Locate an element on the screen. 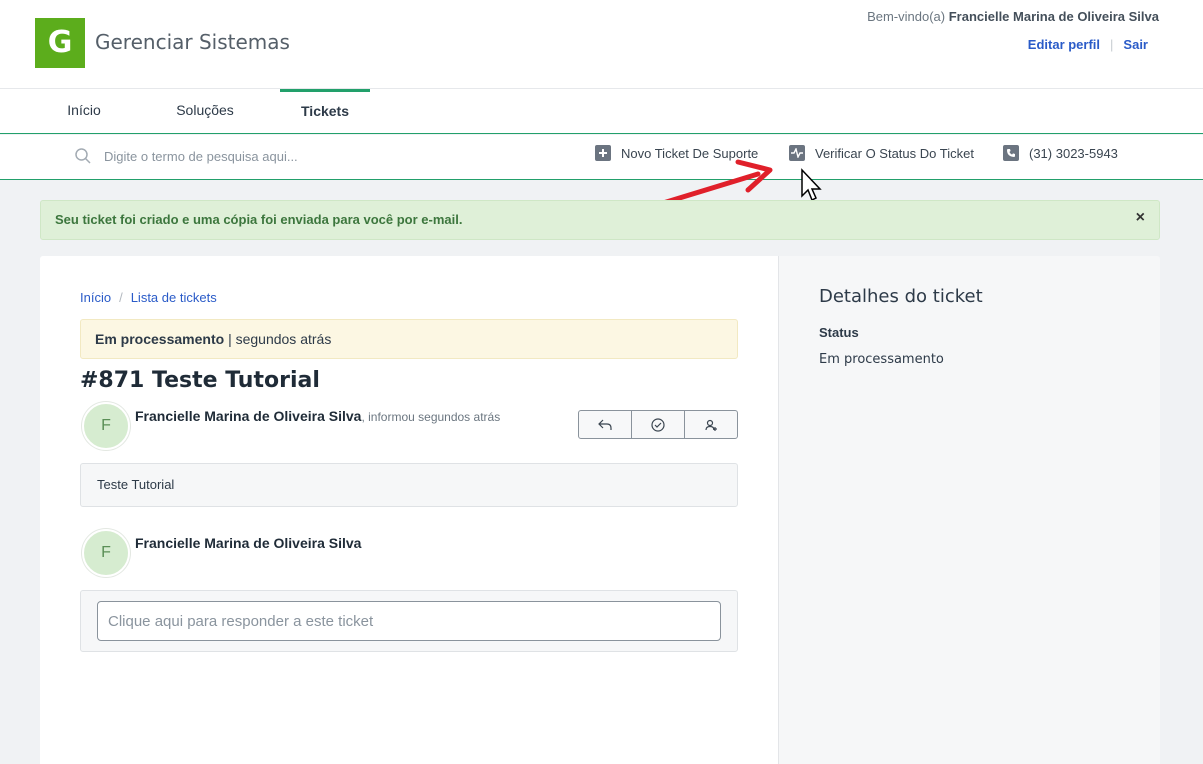 This screenshot has width=1203, height=764. logout-link: Sair is located at coordinates (1135, 44).